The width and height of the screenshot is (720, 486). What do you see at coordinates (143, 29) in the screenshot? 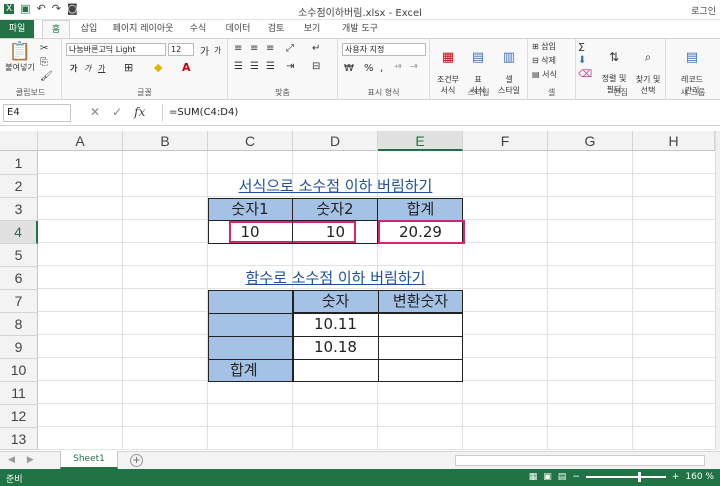
I see `tab-page-layout: 페이지 레이아웃` at bounding box center [143, 29].